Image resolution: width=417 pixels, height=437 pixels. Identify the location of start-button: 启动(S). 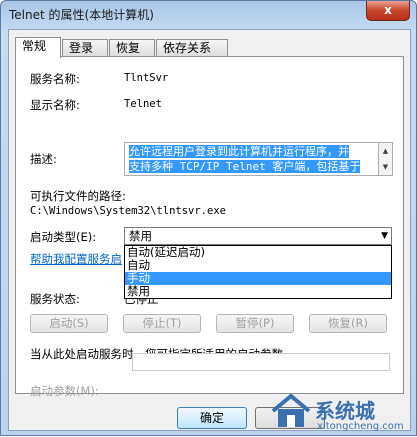
(69, 323).